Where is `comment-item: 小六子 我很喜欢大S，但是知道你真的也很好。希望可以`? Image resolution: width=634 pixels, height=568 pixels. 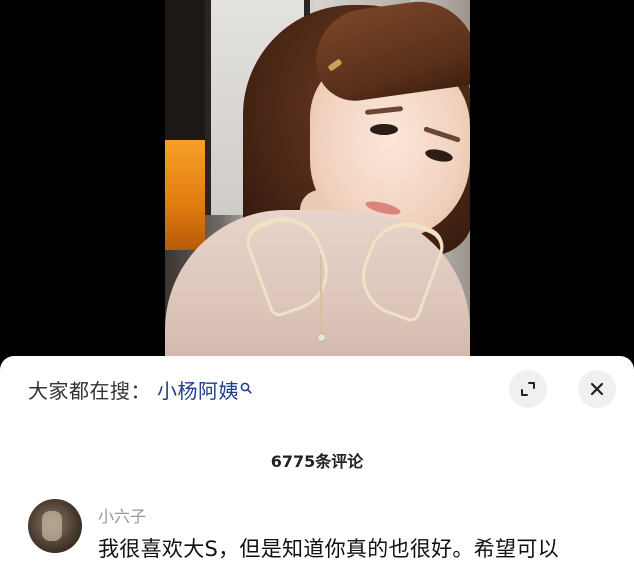
comment-item: 小六子 我很喜欢大S，但是知道你真的也很好。希望可以 is located at coordinates (328, 533).